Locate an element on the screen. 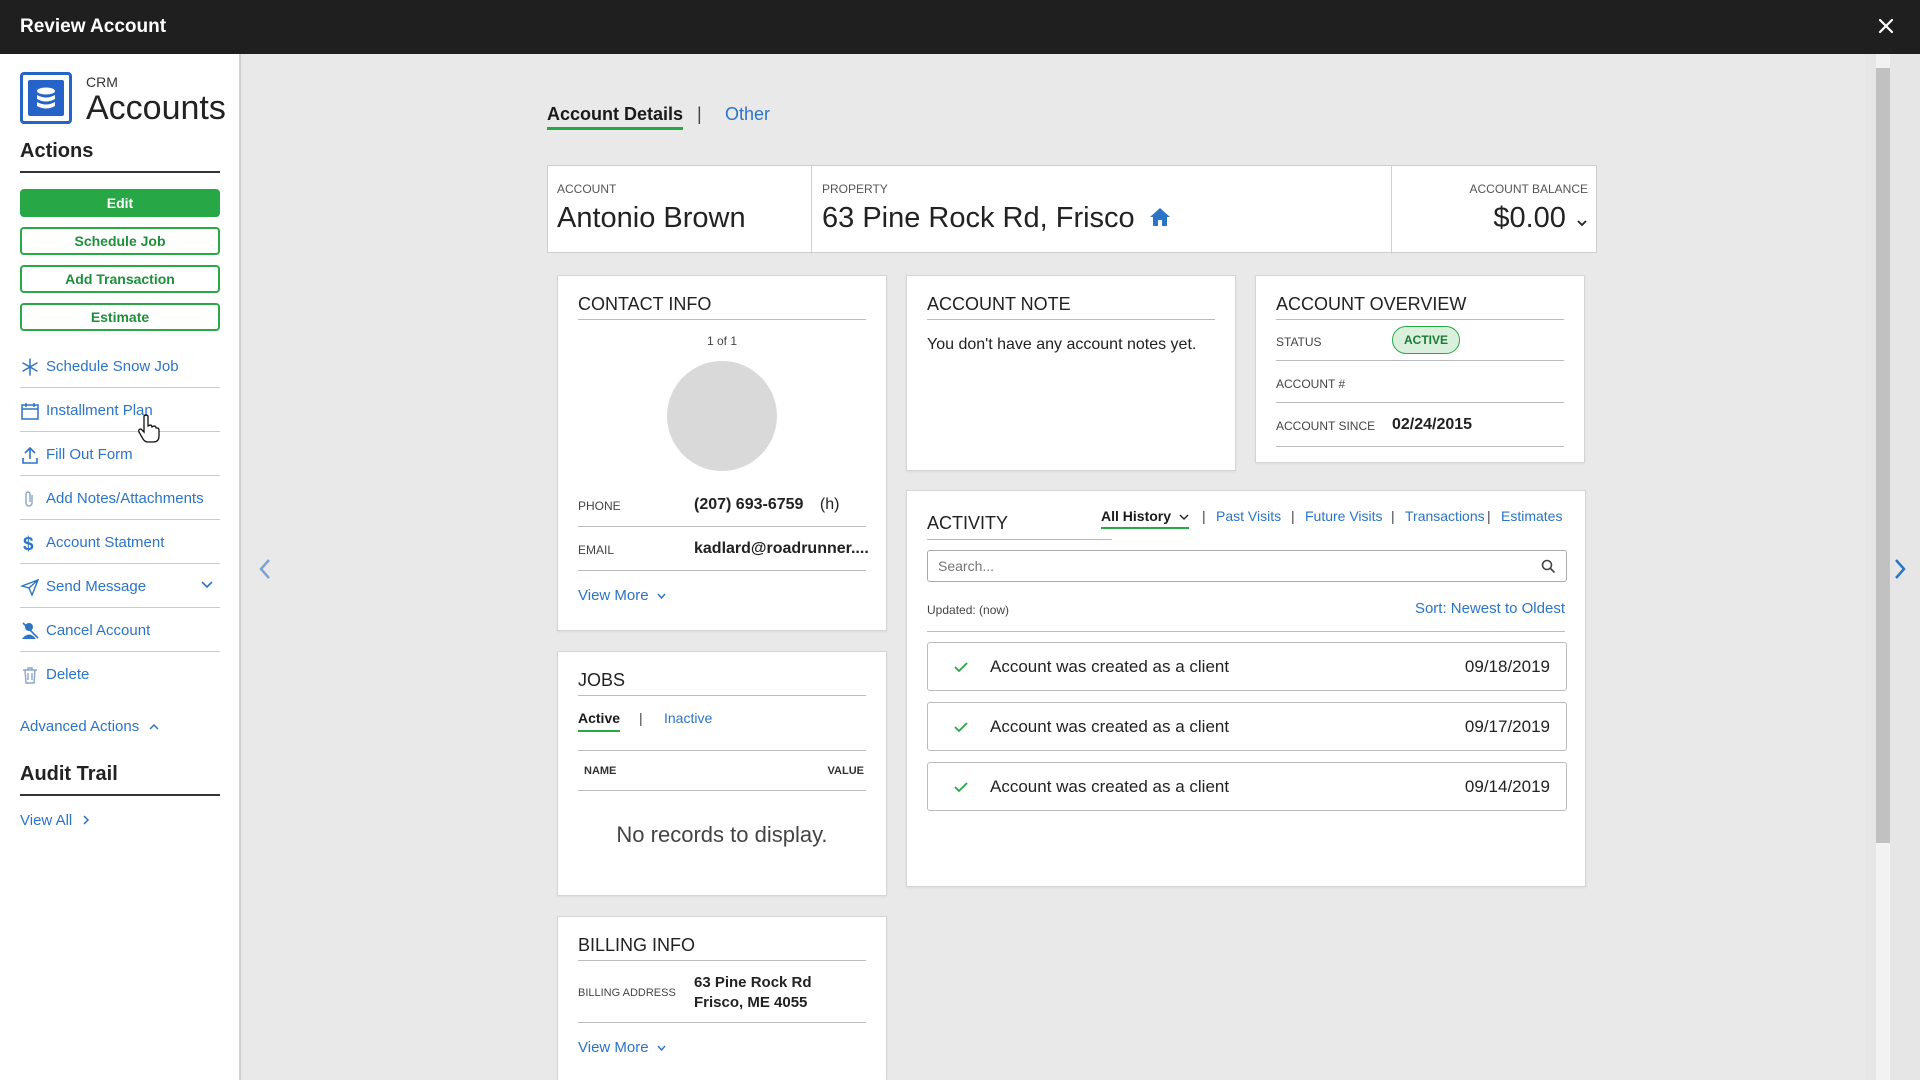 The height and width of the screenshot is (1080, 1920). activity-sort: Sort: Newest to Oldest is located at coordinates (1490, 608).